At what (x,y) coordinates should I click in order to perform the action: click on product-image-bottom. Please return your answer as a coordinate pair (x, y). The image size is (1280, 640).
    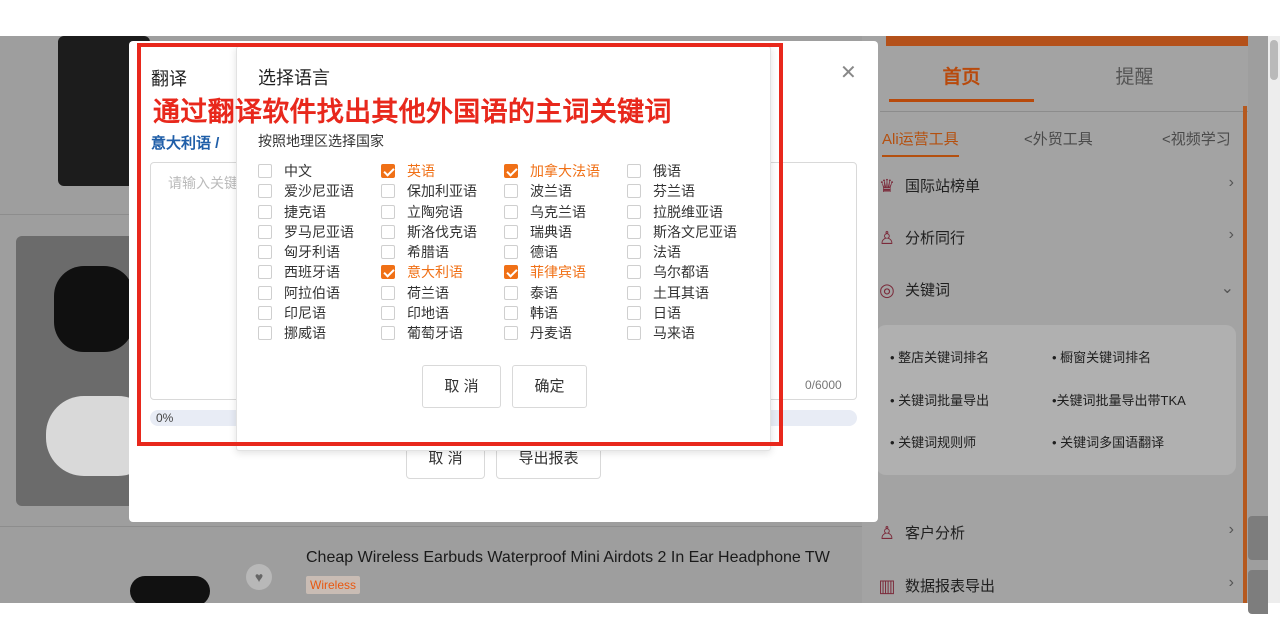
    Looking at the image, I should click on (170, 589).